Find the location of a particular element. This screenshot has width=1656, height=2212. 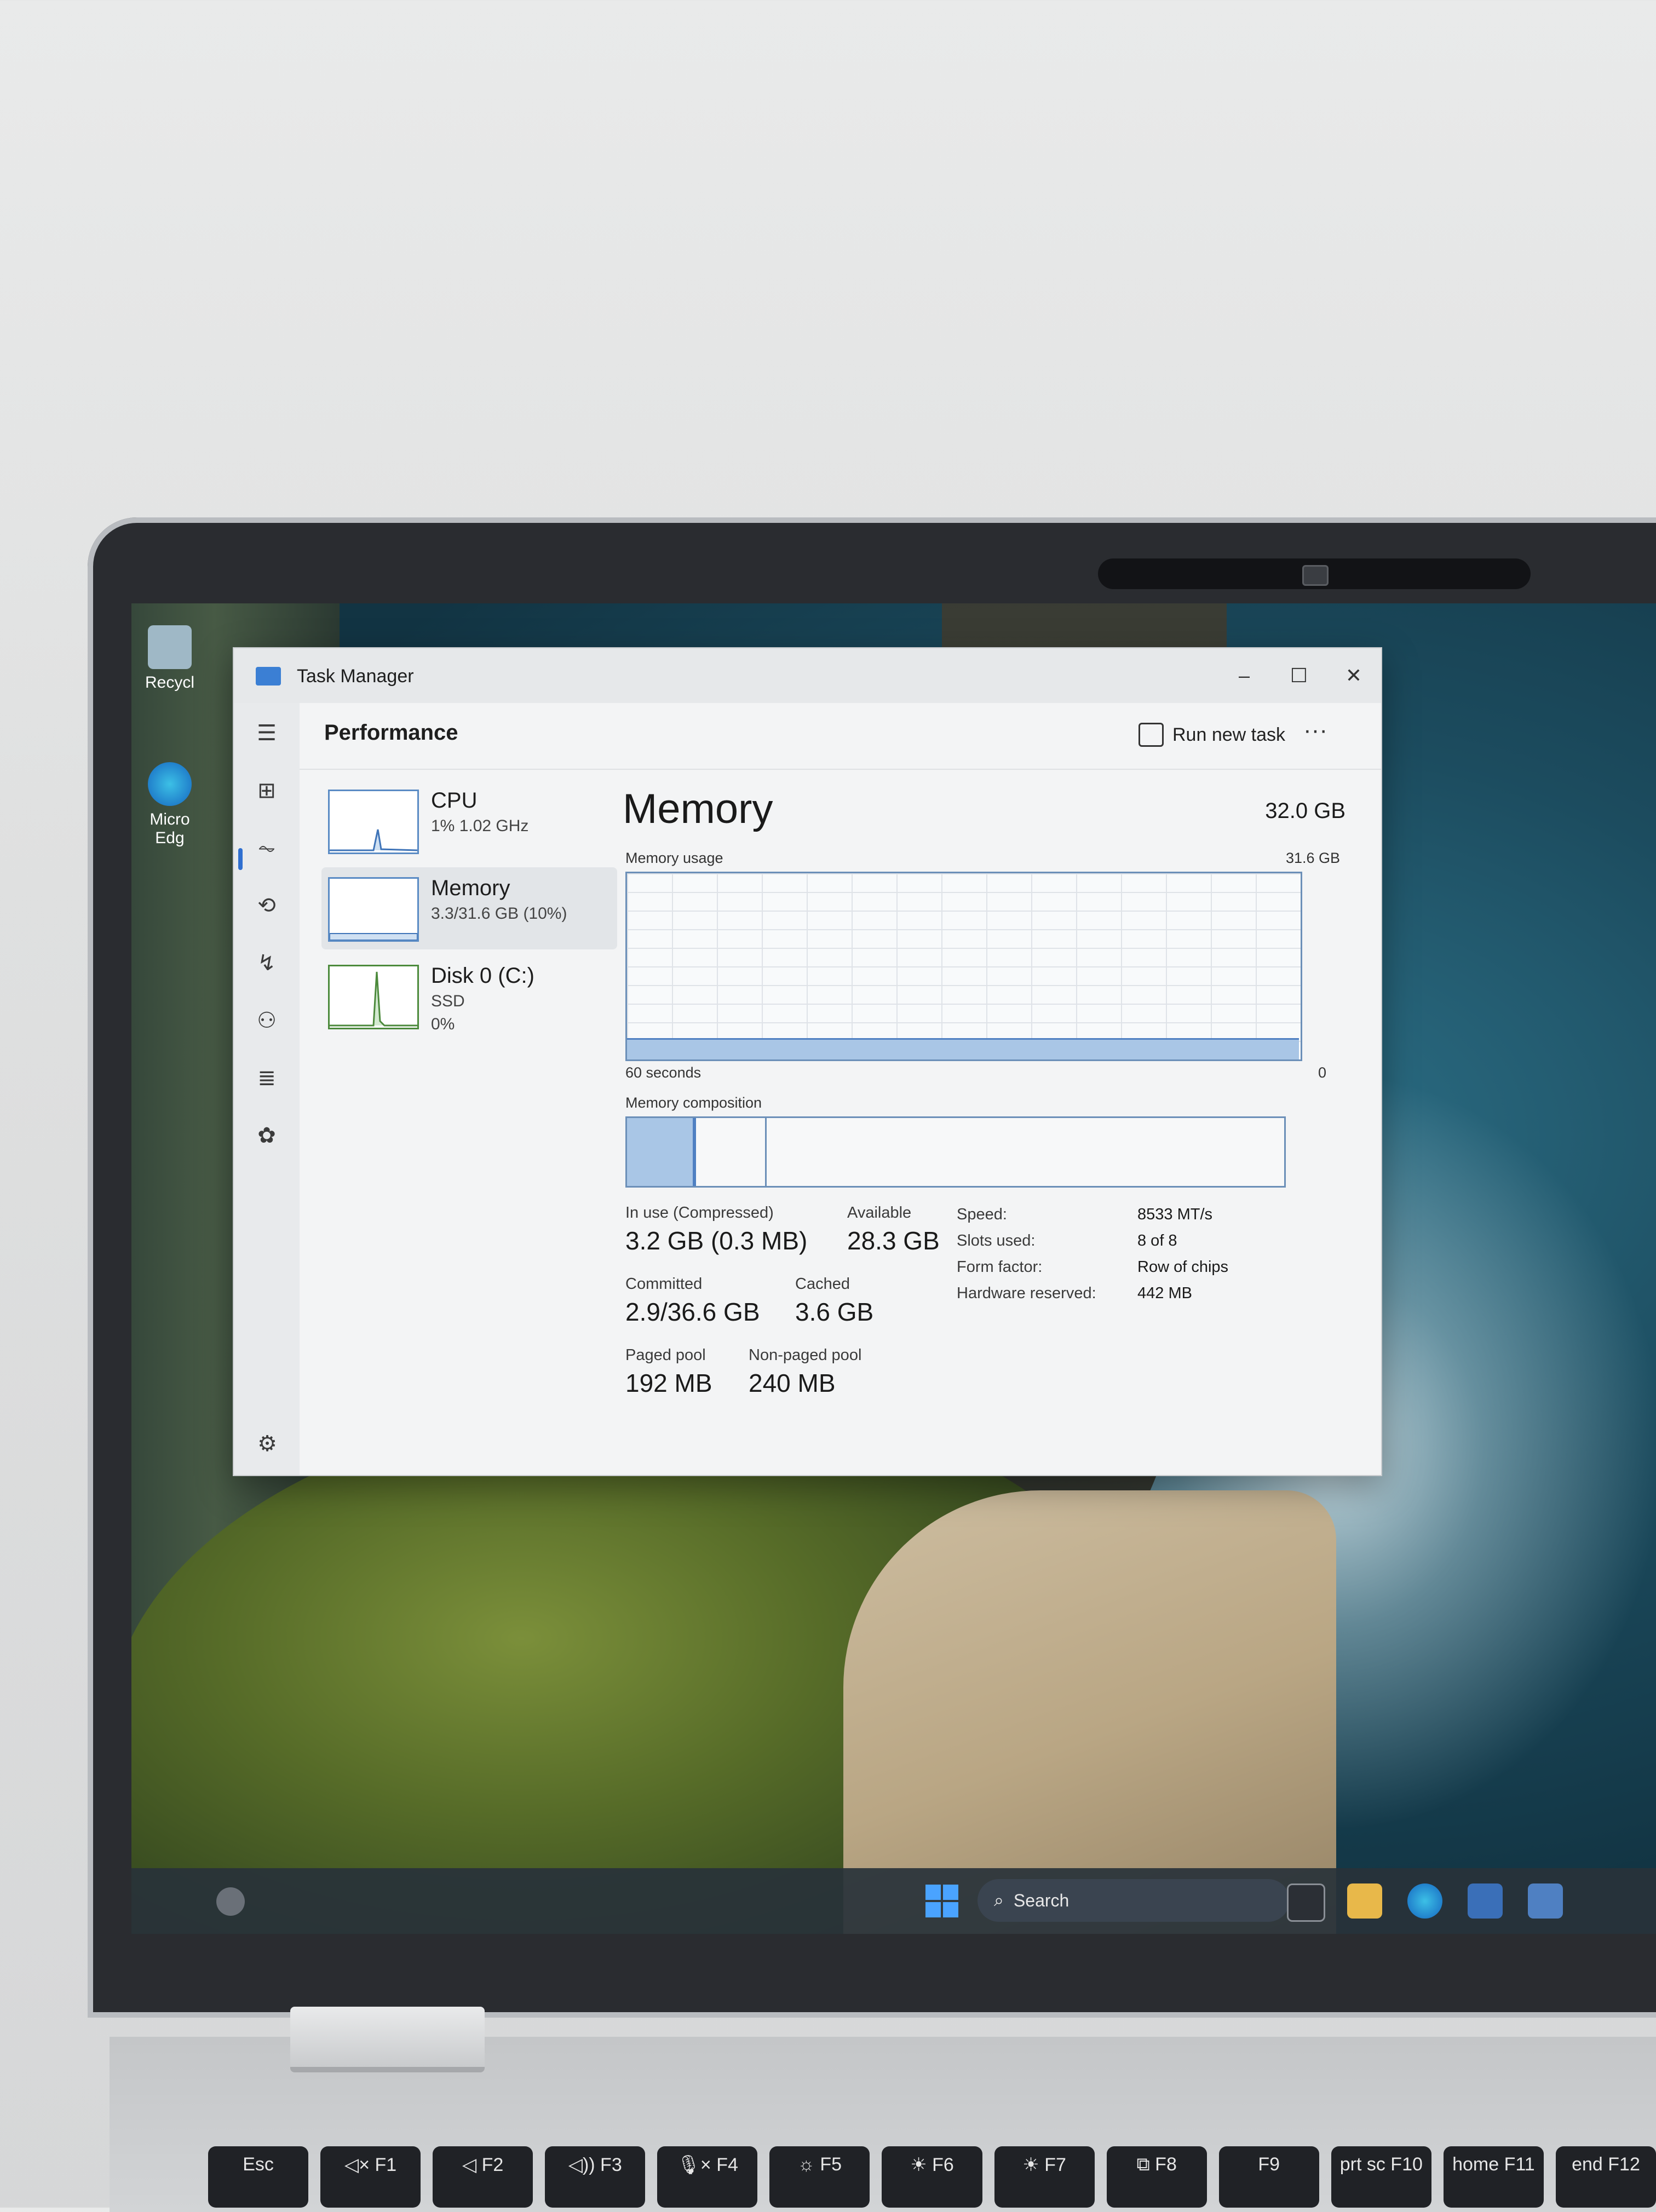

memory-usage-fill is located at coordinates (963, 1048).